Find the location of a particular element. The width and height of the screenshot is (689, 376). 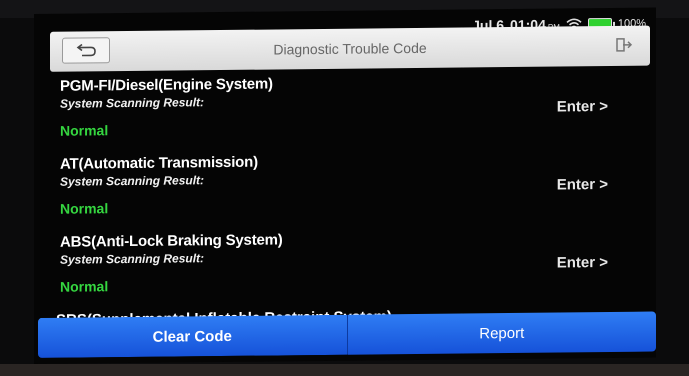

system-name: PGM-FI/Diesel(Engine System) is located at coordinates (166, 85).